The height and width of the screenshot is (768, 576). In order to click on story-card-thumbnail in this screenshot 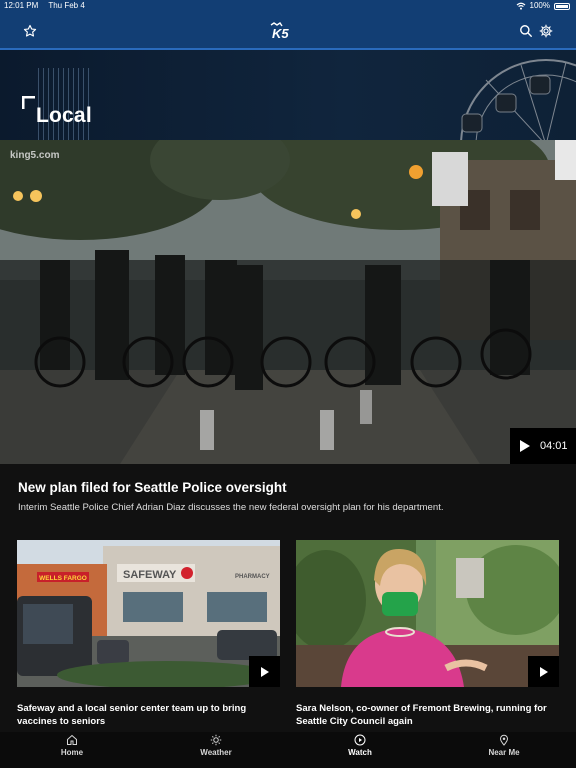, I will do `click(427, 613)`.